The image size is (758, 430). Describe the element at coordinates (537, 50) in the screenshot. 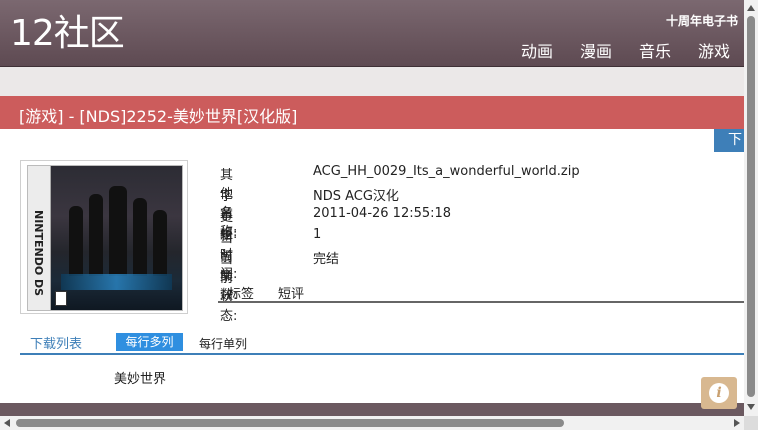

I see `nav-item-anime: 动画` at that location.